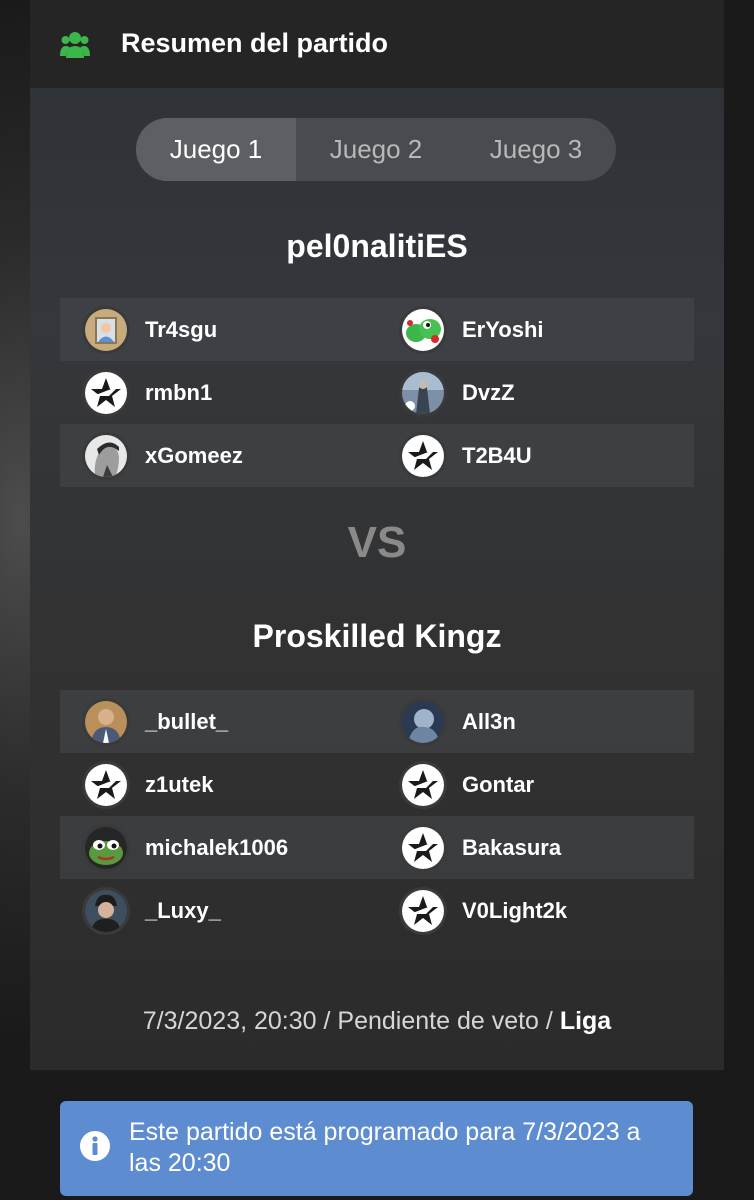 This screenshot has height=1200, width=754. Describe the element at coordinates (216, 149) in the screenshot. I see `tab-game-1: Juego 1` at that location.